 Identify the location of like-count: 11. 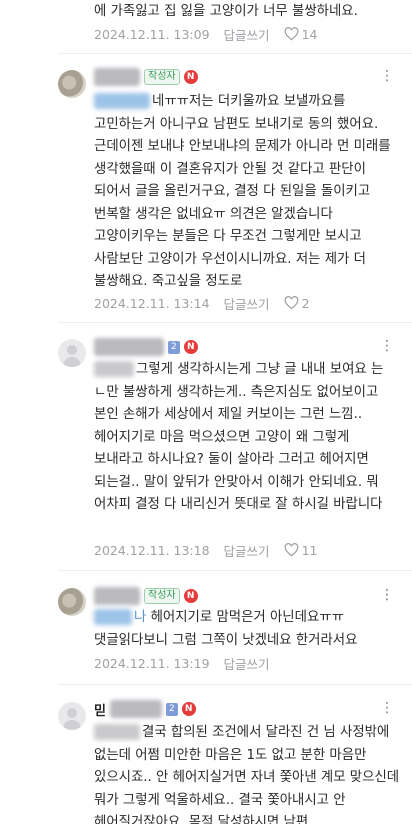
(309, 550).